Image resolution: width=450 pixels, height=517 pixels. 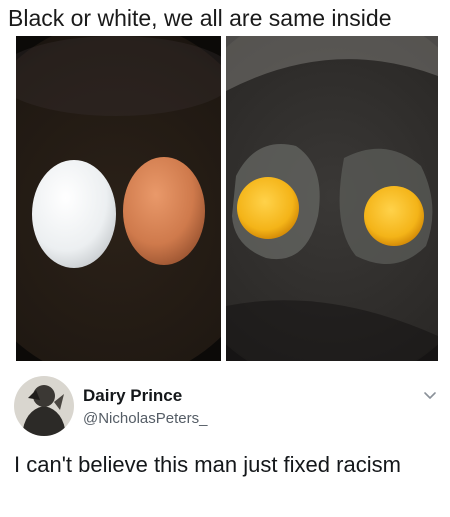 What do you see at coordinates (200, 18) in the screenshot?
I see `meme-caption: Black or white, we all are same inside` at bounding box center [200, 18].